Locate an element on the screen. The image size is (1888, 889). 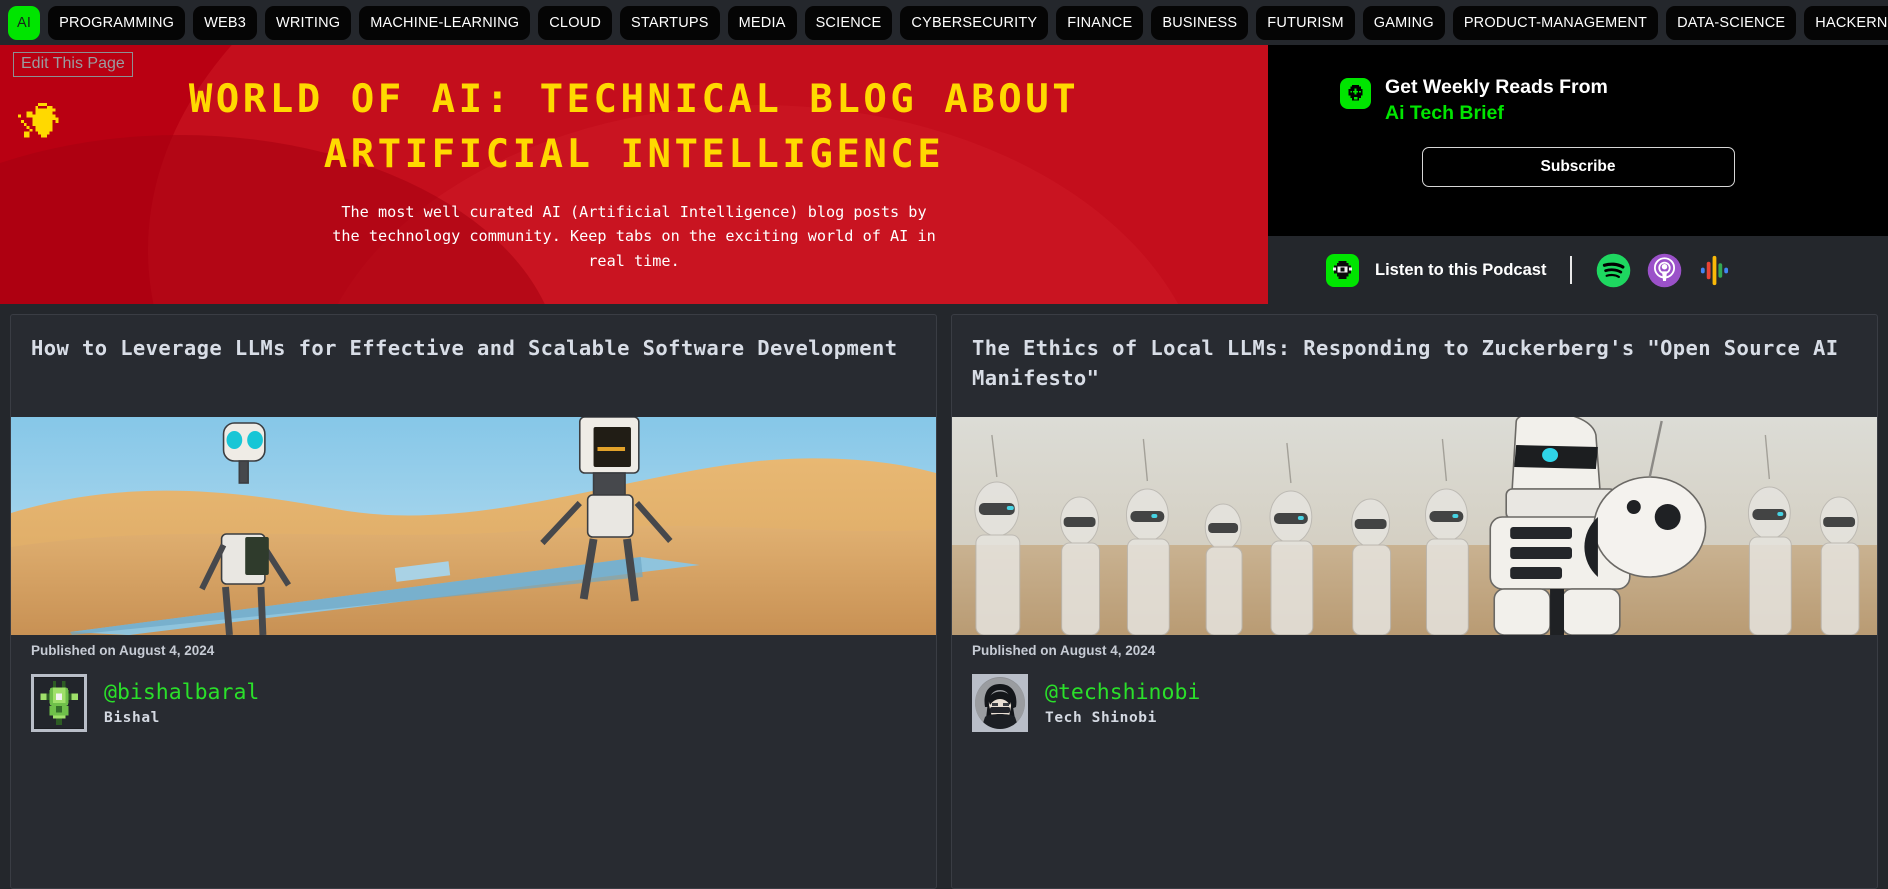
podcast-bar: Listen to this Podcast is located at coordinates (1578, 270).